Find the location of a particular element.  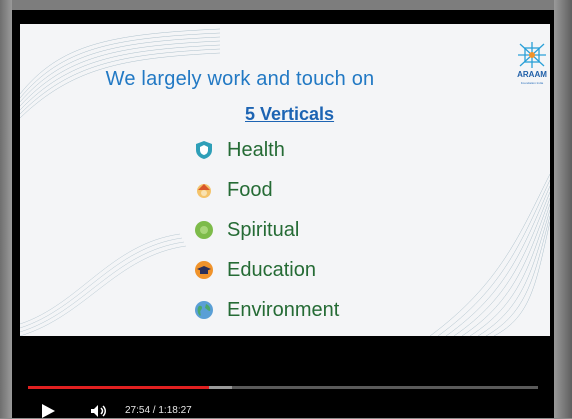

progress-bar is located at coordinates (283, 387).